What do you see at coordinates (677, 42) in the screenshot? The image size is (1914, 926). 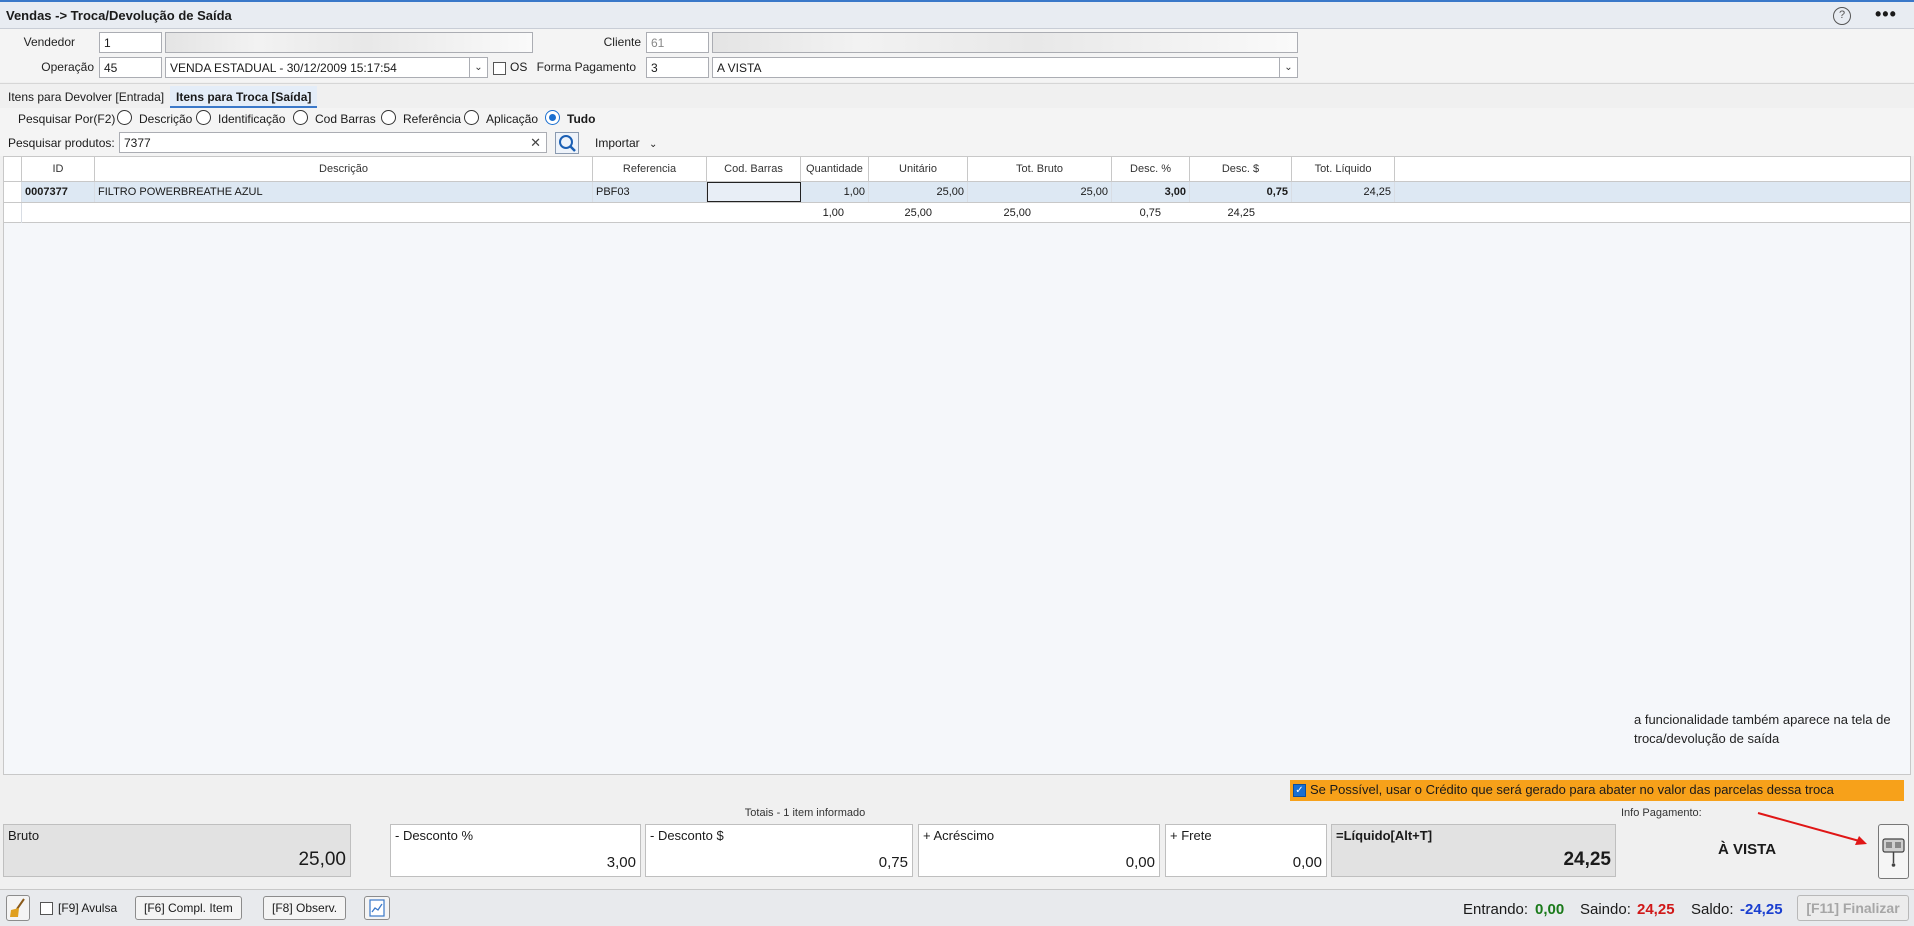 I see `cliente-code-field: 61` at bounding box center [677, 42].